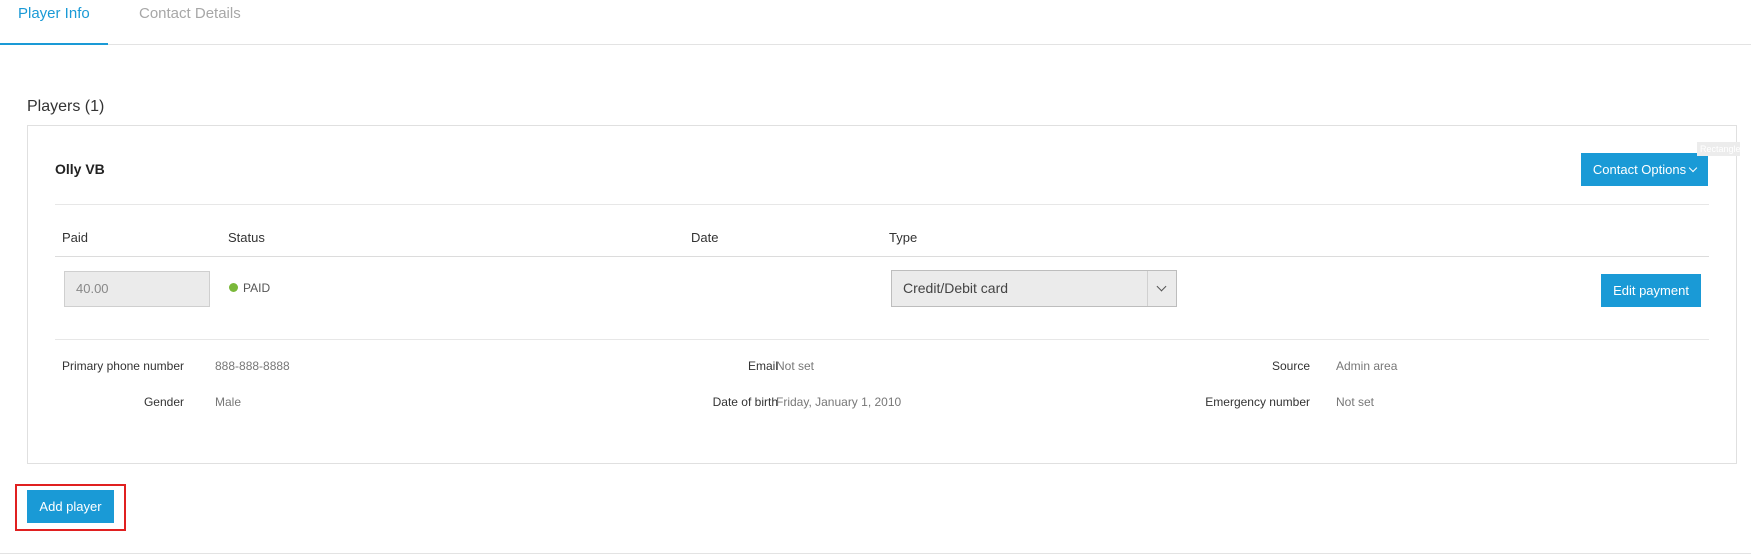  What do you see at coordinates (762, 366) in the screenshot?
I see `email-label: Email` at bounding box center [762, 366].